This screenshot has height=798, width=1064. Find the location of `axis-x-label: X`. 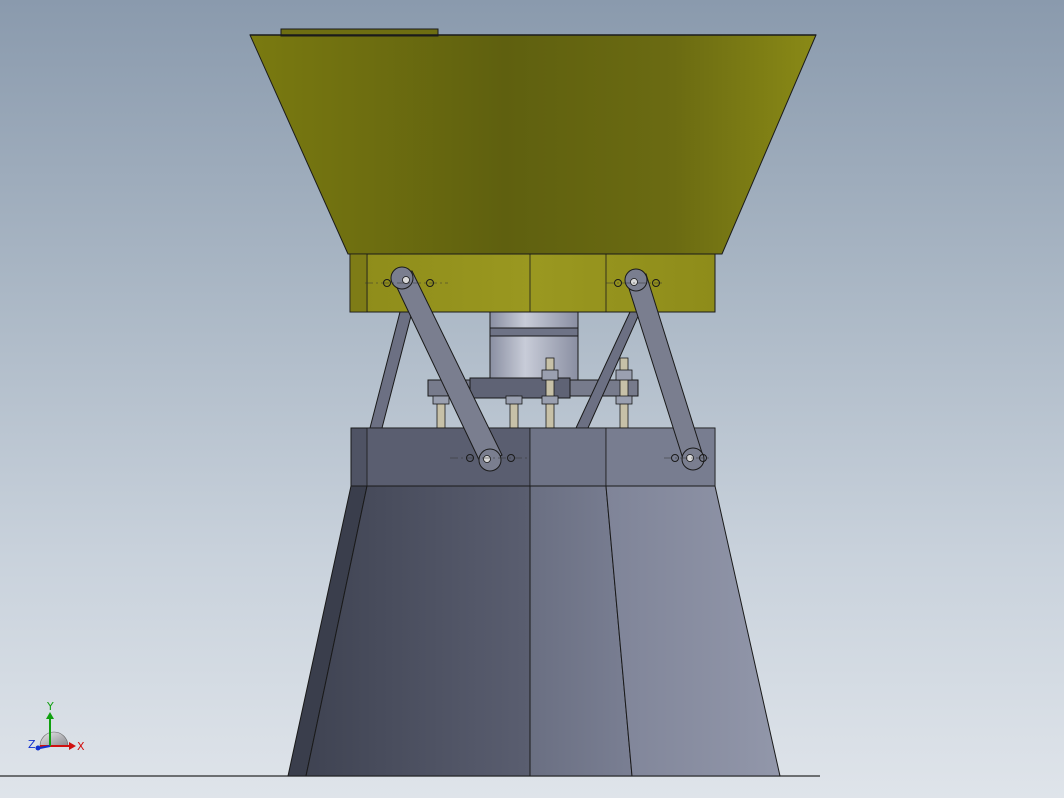

axis-x-label: X is located at coordinates (81, 746).